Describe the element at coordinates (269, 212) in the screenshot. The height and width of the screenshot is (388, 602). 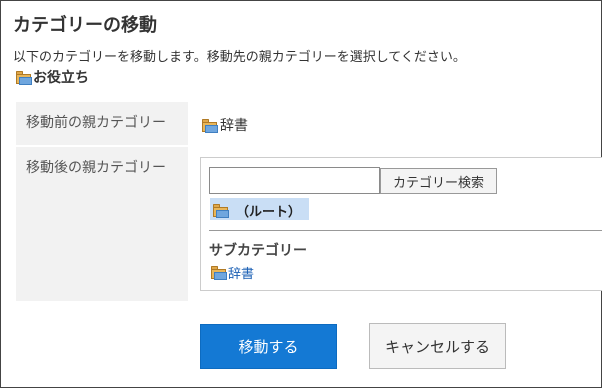
I see `root-category-label: （ルート）` at that location.